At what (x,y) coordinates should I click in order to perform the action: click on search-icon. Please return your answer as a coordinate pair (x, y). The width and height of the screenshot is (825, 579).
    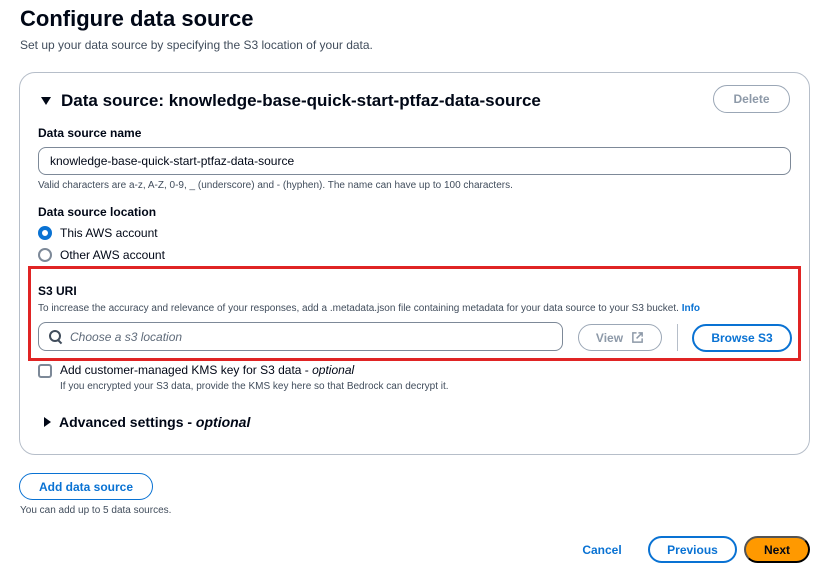
    Looking at the image, I should click on (55, 336).